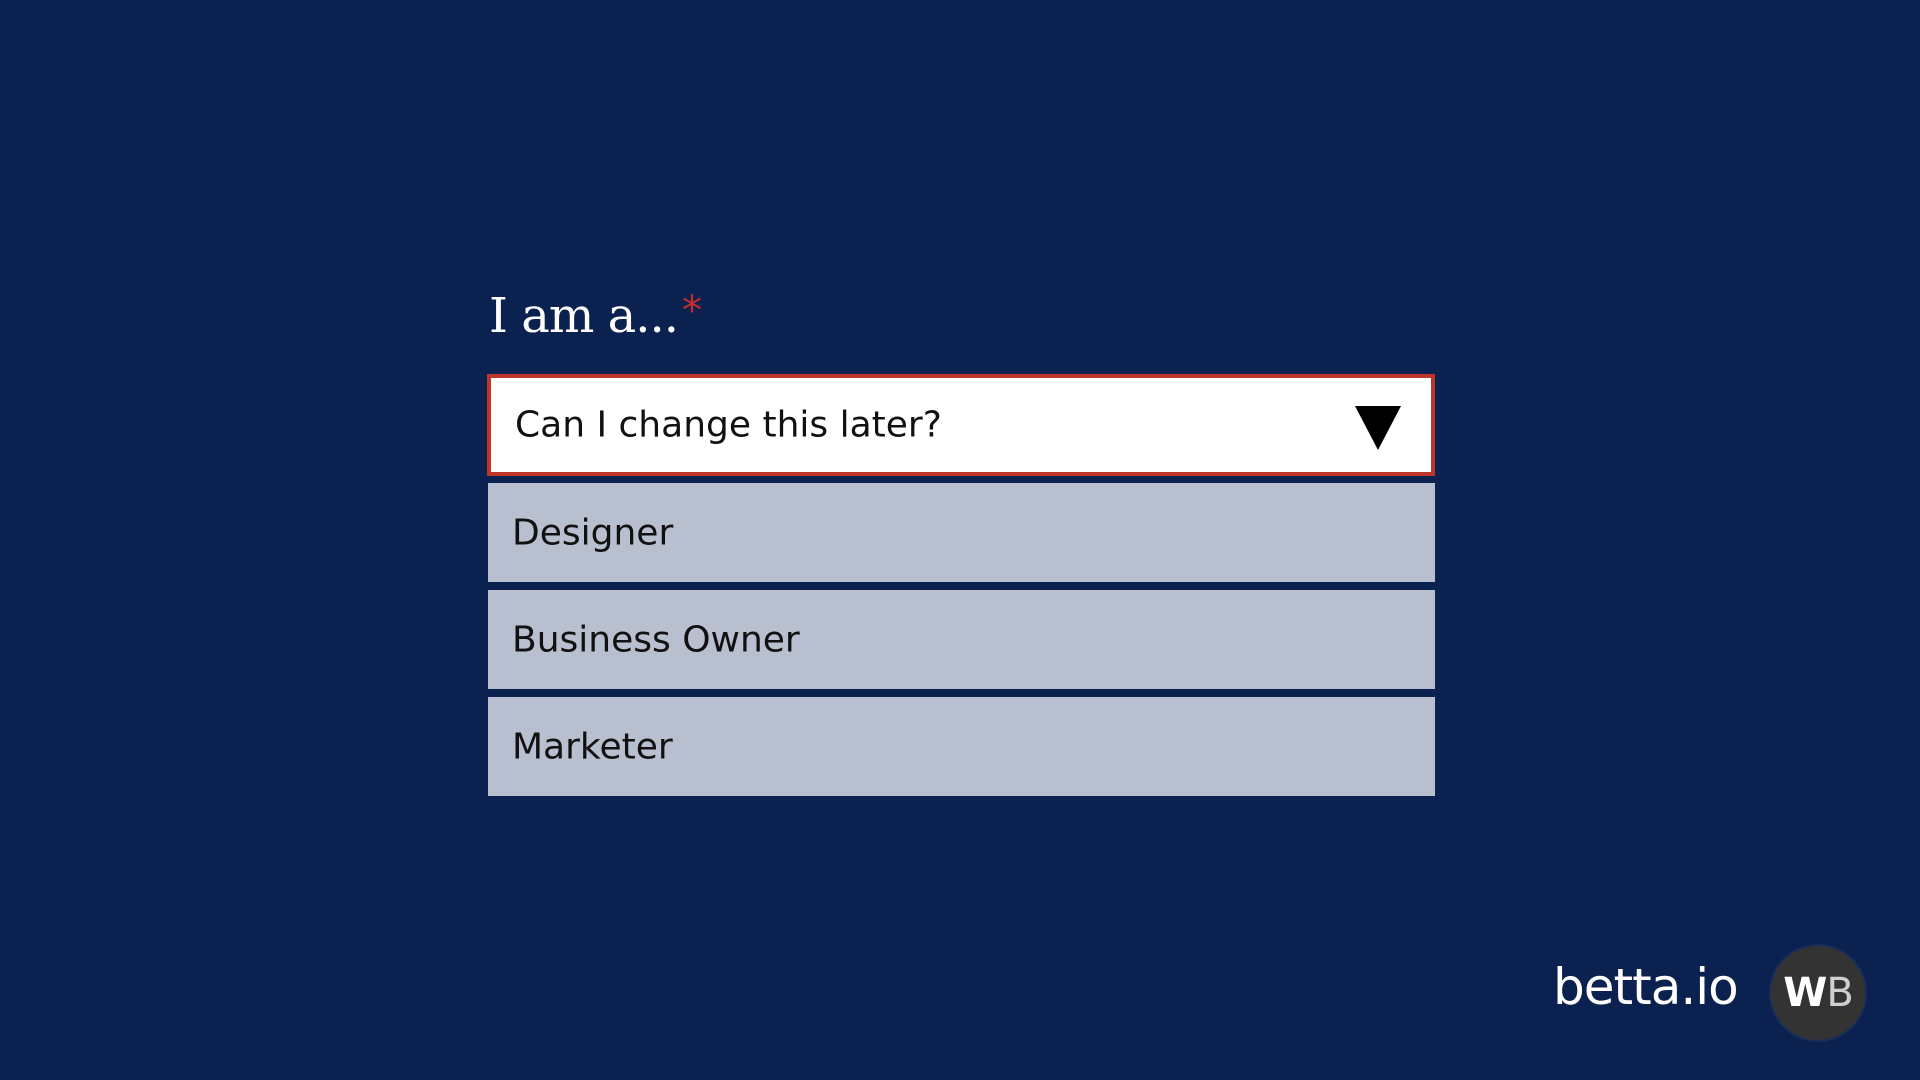  Describe the element at coordinates (593, 532) in the screenshot. I see `option-label: Designer` at that location.